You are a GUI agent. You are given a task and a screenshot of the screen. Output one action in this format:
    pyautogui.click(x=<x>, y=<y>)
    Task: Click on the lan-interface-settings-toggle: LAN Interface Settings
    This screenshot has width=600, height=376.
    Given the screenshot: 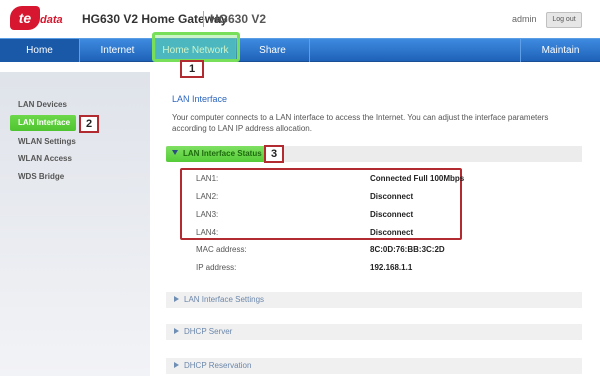 What is the action you would take?
    pyautogui.click(x=374, y=300)
    